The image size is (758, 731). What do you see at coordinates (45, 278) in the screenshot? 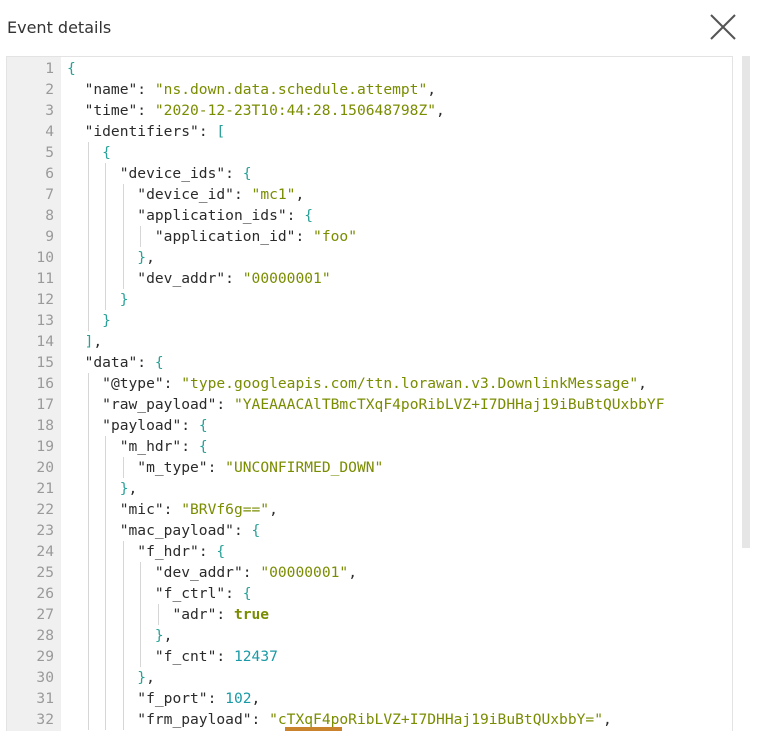
I see `line-number: 11` at bounding box center [45, 278].